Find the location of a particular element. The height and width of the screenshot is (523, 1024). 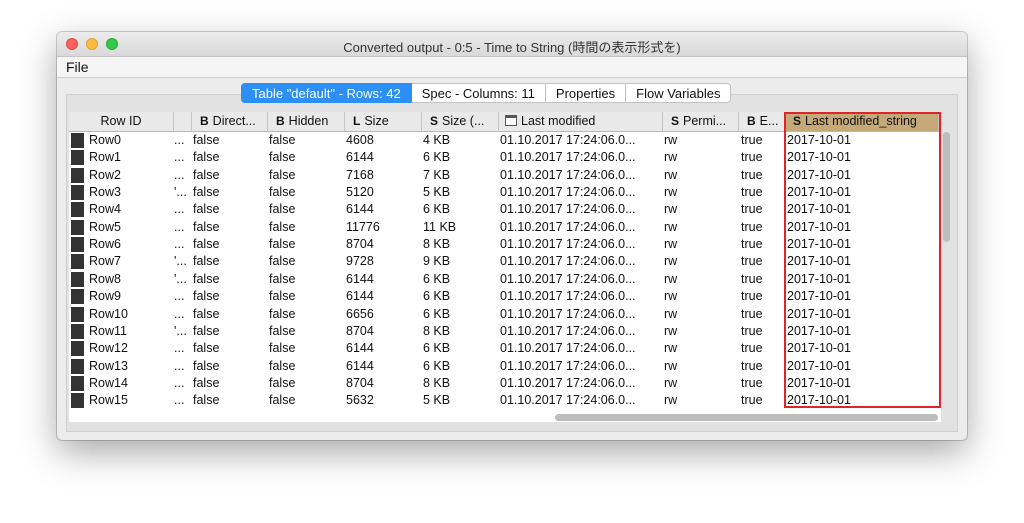

column-header-label: Row ID is located at coordinates (121, 121).